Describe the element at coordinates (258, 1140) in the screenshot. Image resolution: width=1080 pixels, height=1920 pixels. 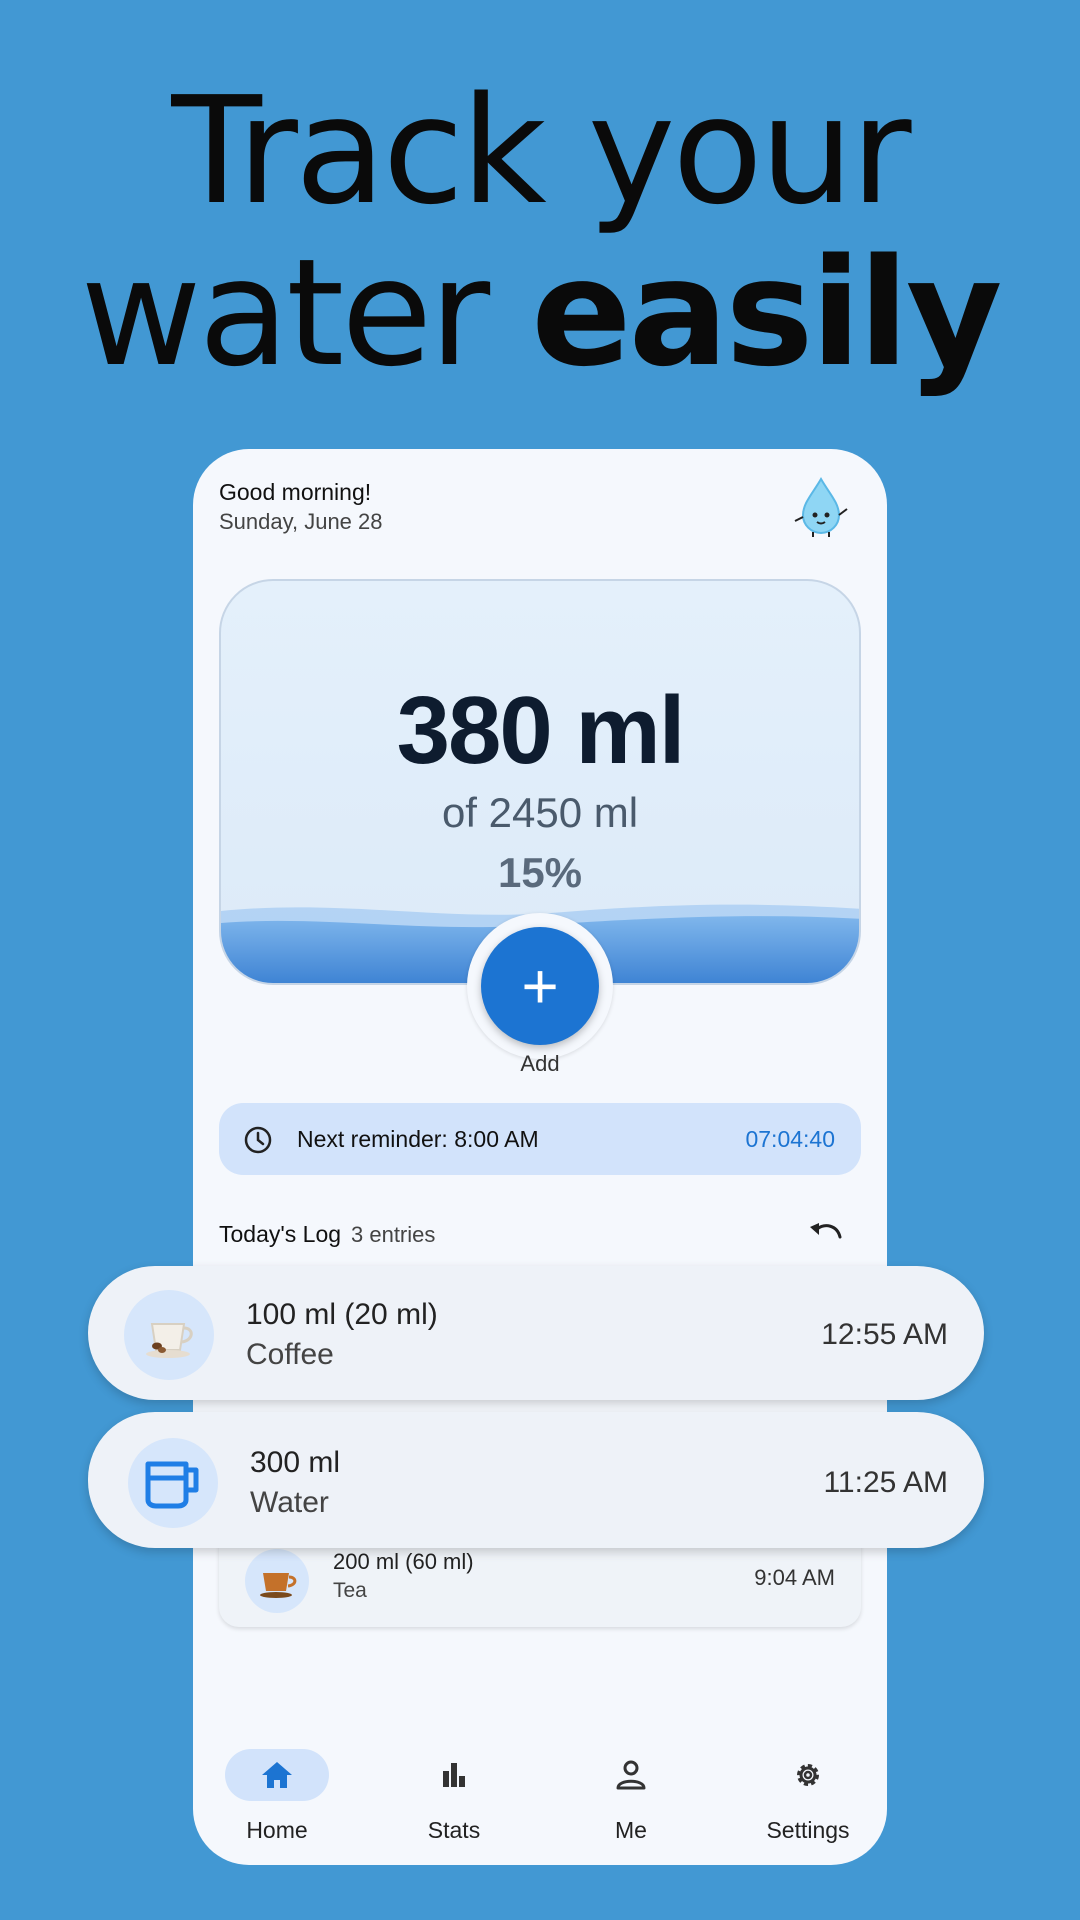
I see `clock-icon` at that location.